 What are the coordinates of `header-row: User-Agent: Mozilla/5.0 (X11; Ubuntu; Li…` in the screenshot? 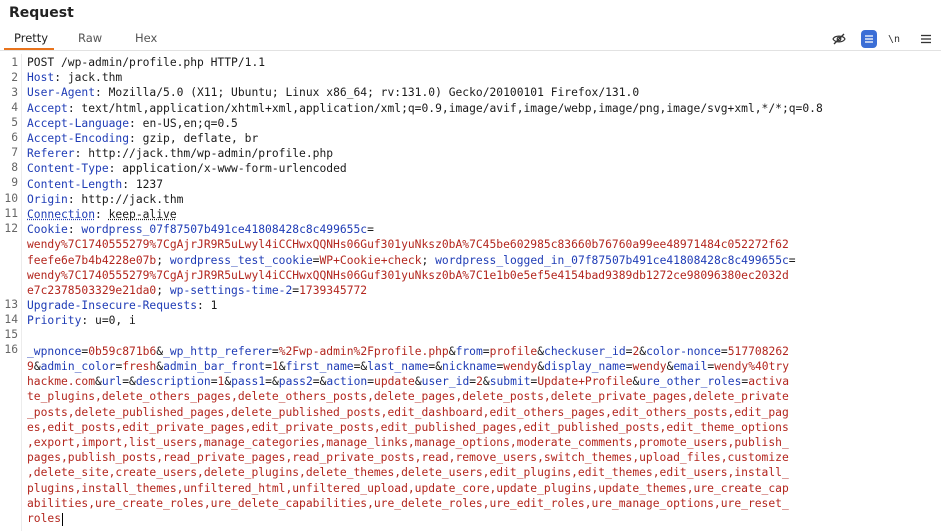 It's located at (333, 92).